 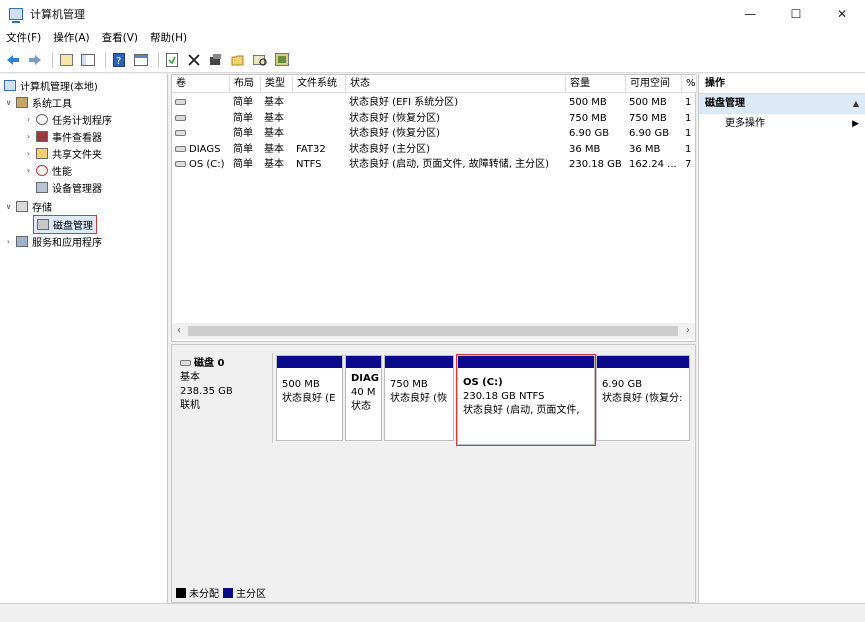 What do you see at coordinates (301, 384) in the screenshot?
I see `partition-size: 500 MB` at bounding box center [301, 384].